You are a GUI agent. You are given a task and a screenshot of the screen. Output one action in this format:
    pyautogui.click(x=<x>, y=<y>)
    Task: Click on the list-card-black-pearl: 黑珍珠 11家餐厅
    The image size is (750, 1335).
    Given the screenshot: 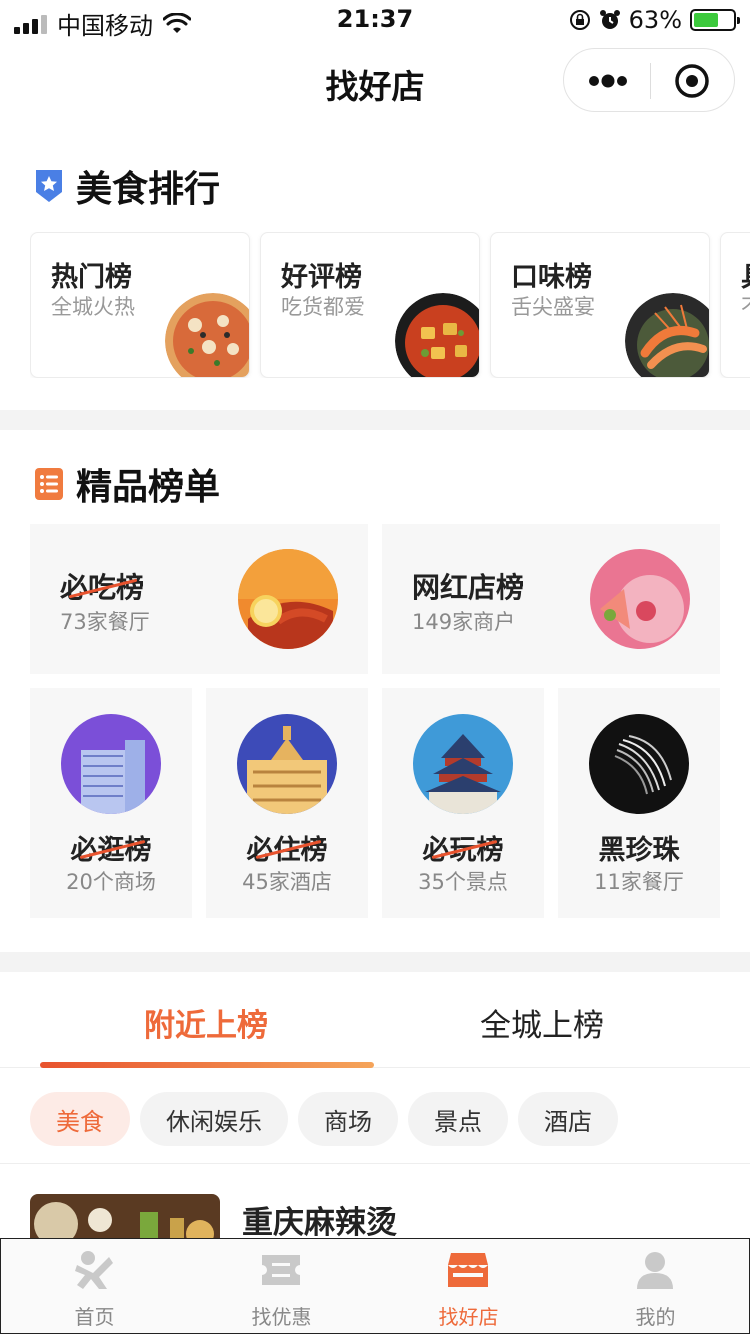 What is the action you would take?
    pyautogui.click(x=639, y=803)
    